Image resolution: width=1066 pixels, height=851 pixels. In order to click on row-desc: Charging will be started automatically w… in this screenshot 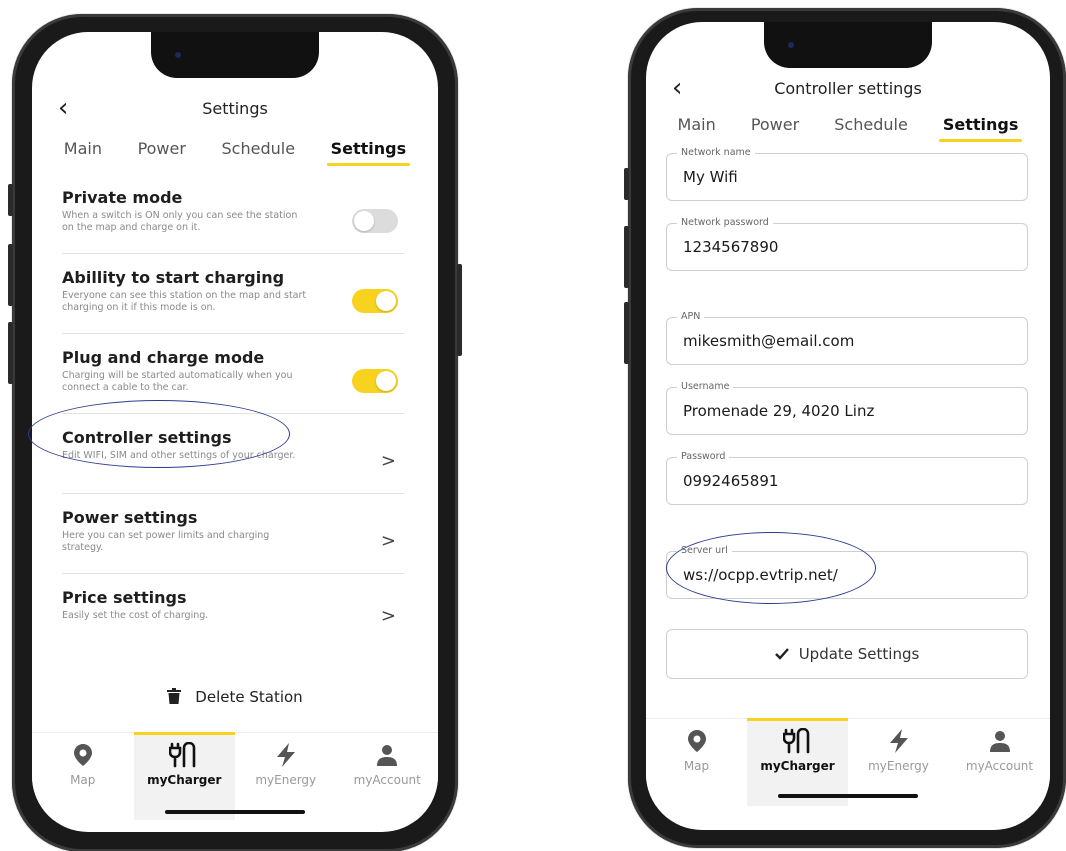, I will do `click(177, 381)`.